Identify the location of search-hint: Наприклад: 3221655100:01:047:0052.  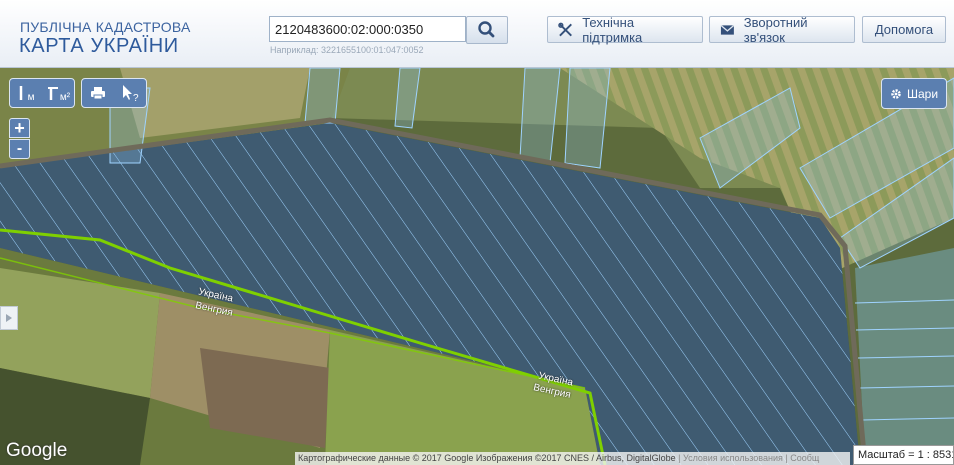
(347, 50).